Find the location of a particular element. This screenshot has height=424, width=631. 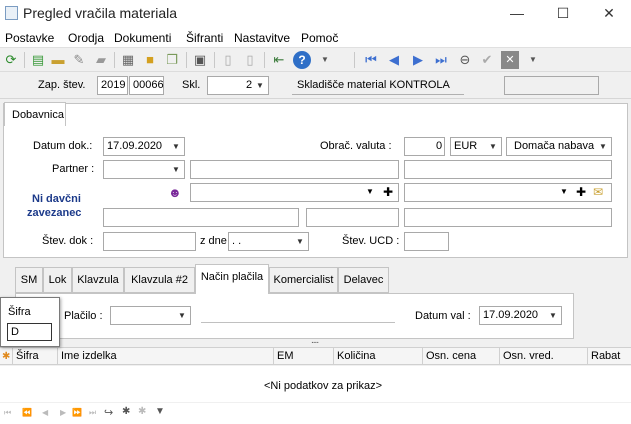

cancel-icon: ✕ is located at coordinates (510, 60).